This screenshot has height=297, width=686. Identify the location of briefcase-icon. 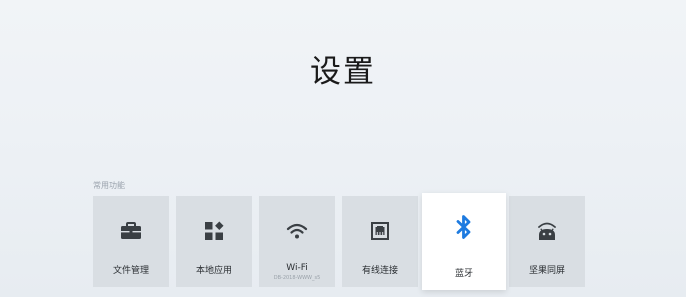
(131, 231).